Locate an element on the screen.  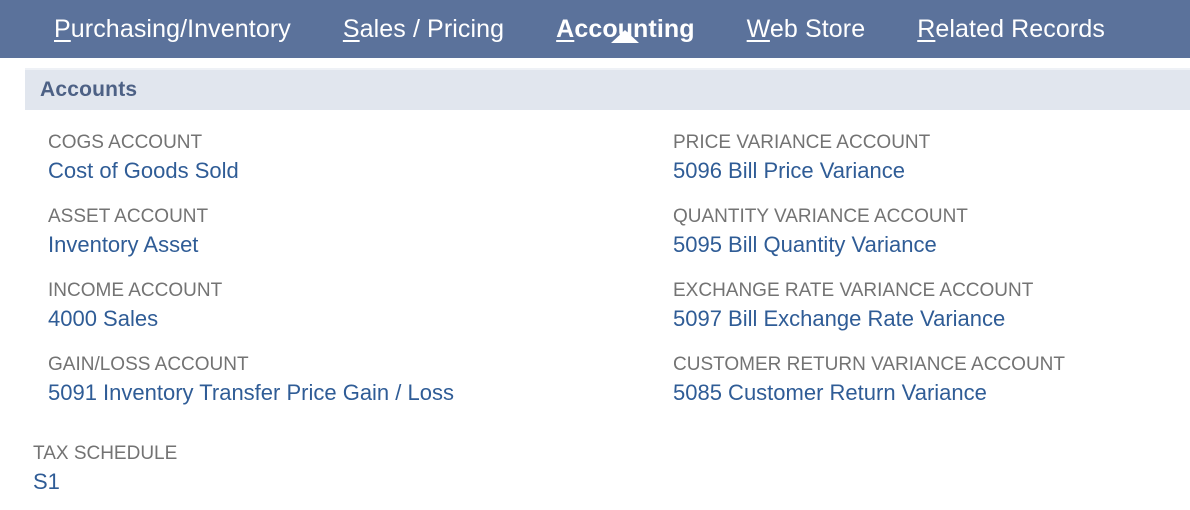
active-tab-pointer-icon is located at coordinates (625, 36).